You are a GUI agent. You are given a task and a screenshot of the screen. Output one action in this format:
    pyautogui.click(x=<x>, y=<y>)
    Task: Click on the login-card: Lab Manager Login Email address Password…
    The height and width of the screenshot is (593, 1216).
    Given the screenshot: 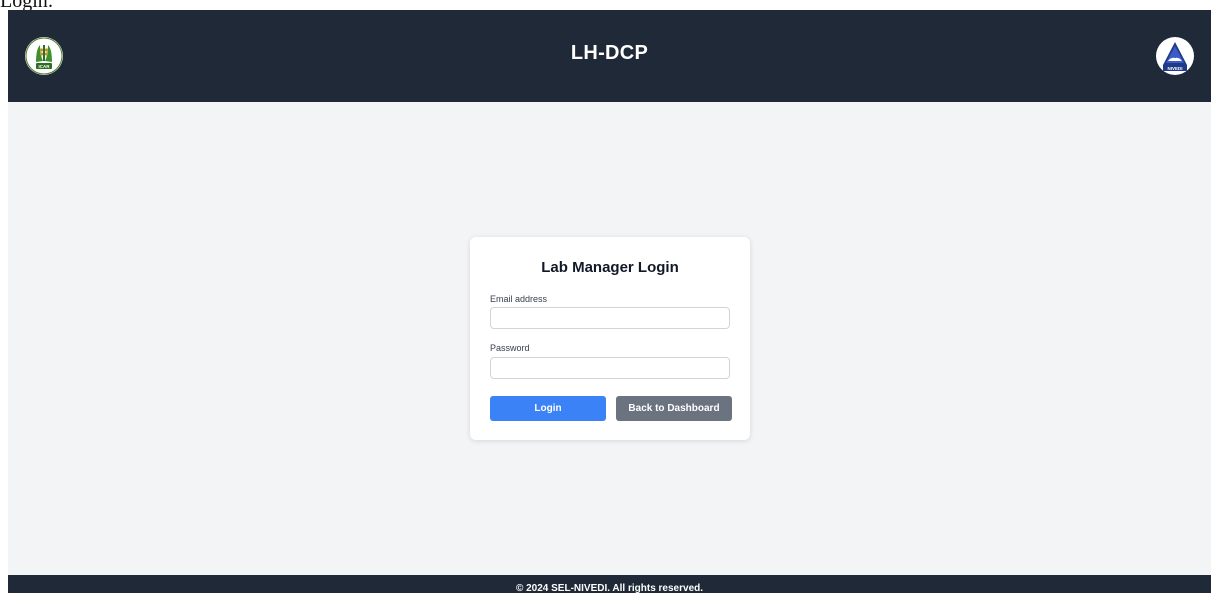 What is the action you would take?
    pyautogui.click(x=610, y=338)
    